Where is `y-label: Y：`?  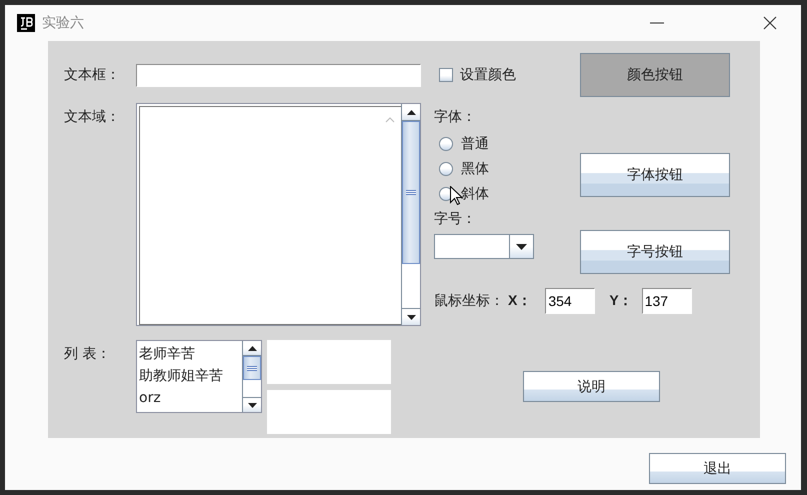 y-label: Y： is located at coordinates (621, 301).